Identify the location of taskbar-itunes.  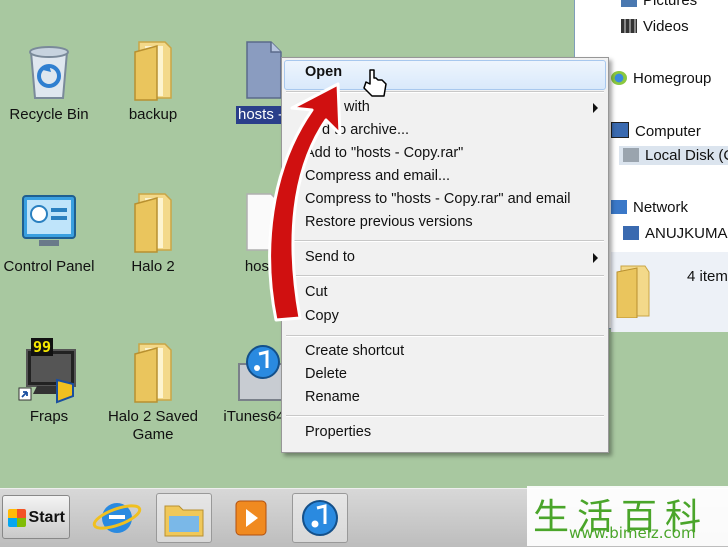
(320, 518).